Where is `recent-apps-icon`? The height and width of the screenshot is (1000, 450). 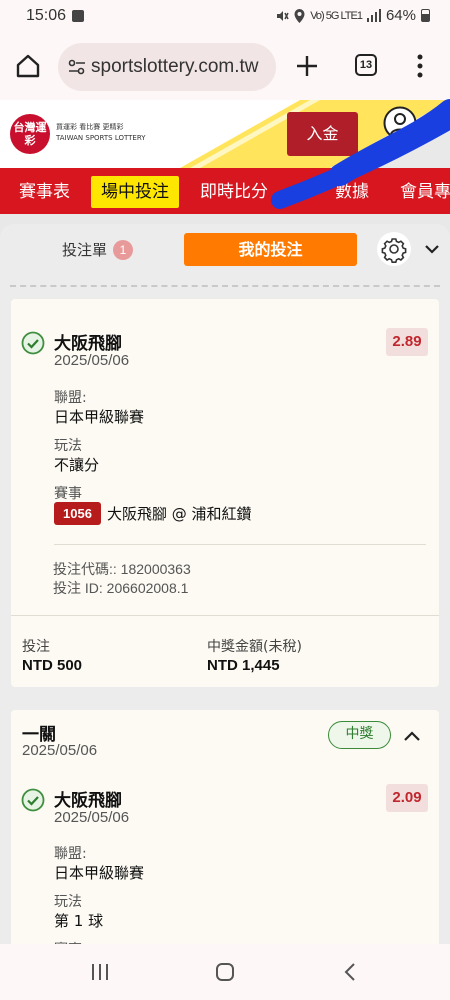
recent-apps-icon is located at coordinates (100, 972).